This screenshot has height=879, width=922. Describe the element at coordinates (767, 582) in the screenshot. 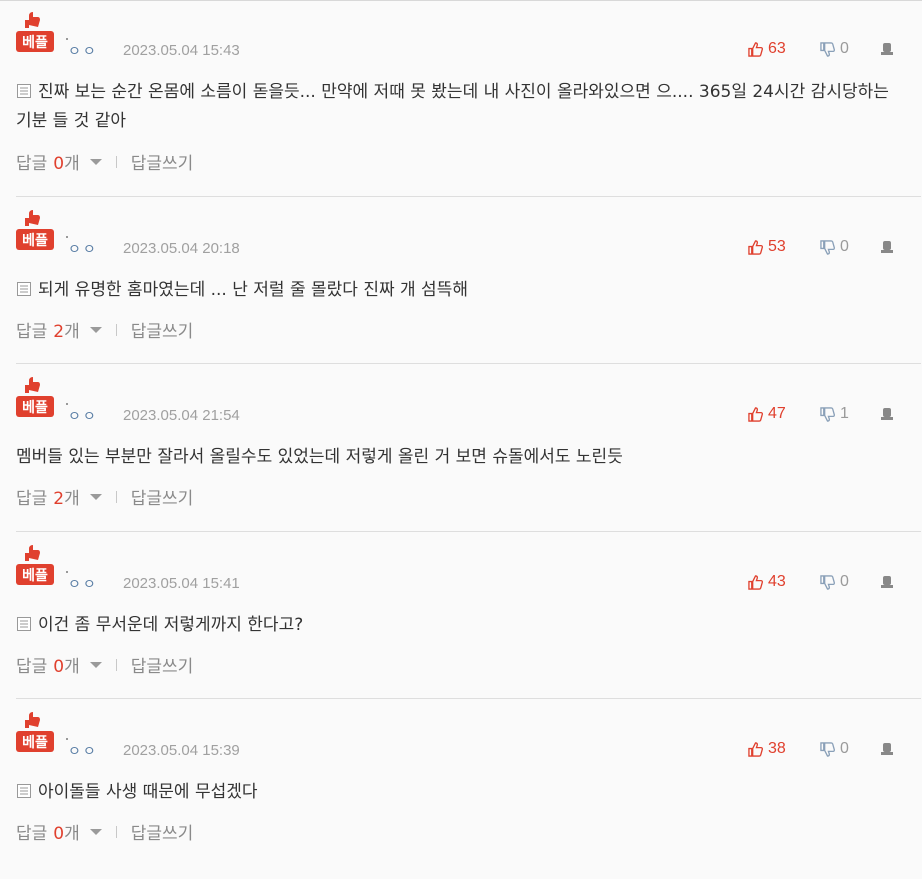

I see `like-button: 43` at that location.